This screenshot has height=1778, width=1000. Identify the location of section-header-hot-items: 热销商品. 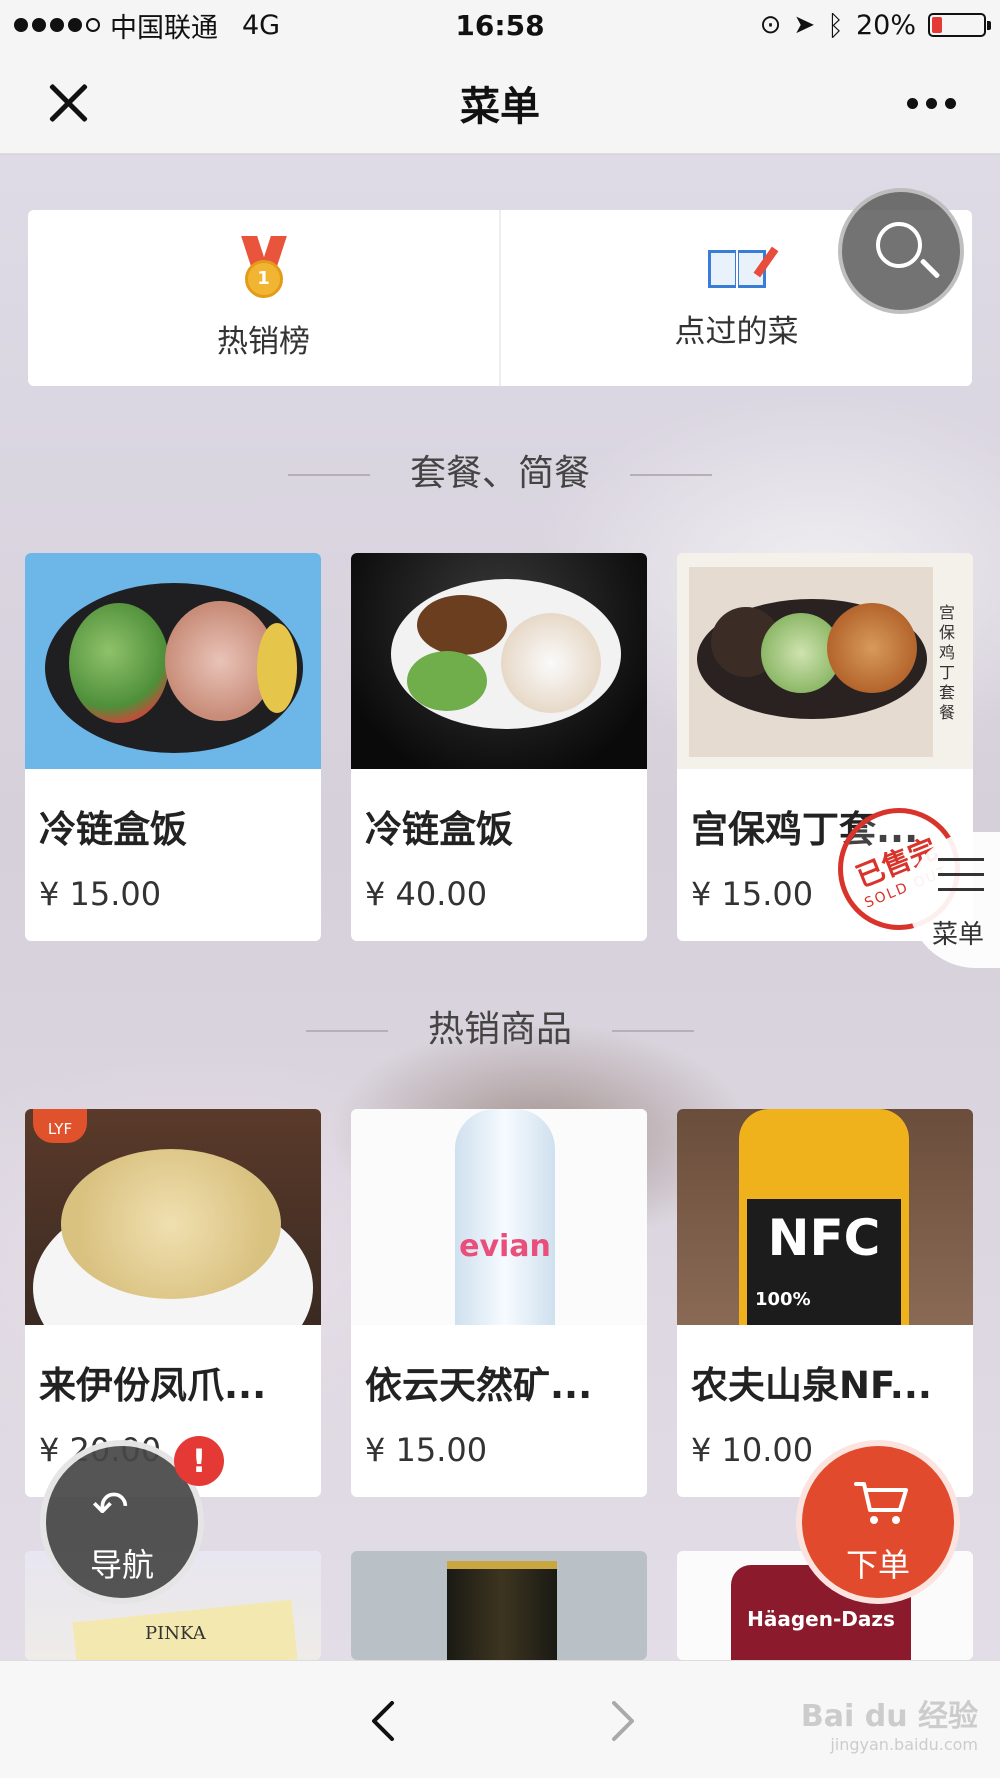
(500, 1026).